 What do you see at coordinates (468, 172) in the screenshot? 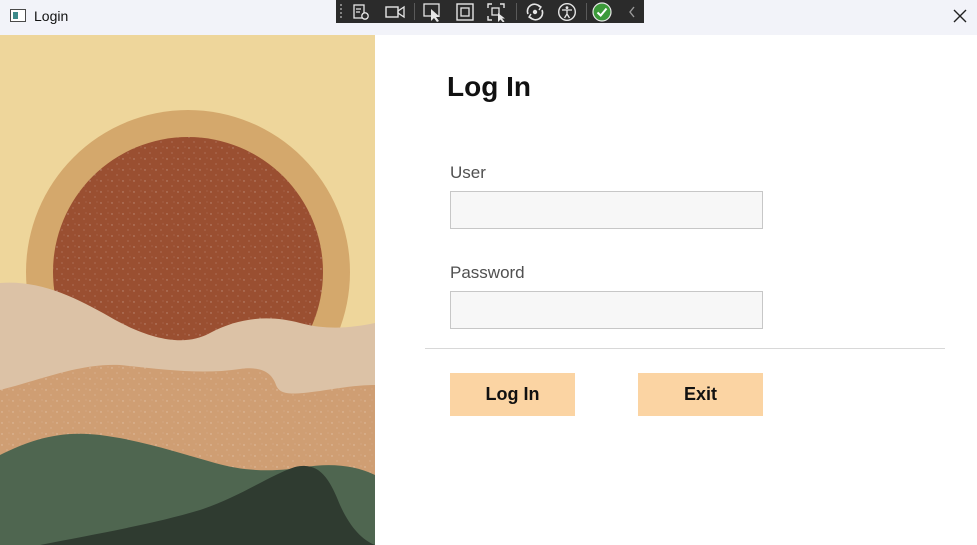
I see `user-label: User` at bounding box center [468, 172].